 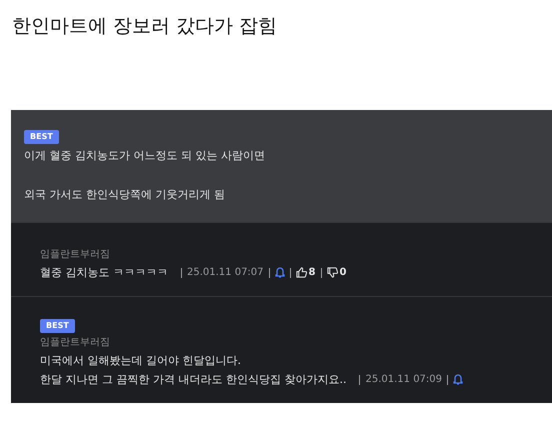 What do you see at coordinates (104, 273) in the screenshot?
I see `comment-text: 혈중 김치농도 ㅋㅋㅋㅋㅋ` at bounding box center [104, 273].